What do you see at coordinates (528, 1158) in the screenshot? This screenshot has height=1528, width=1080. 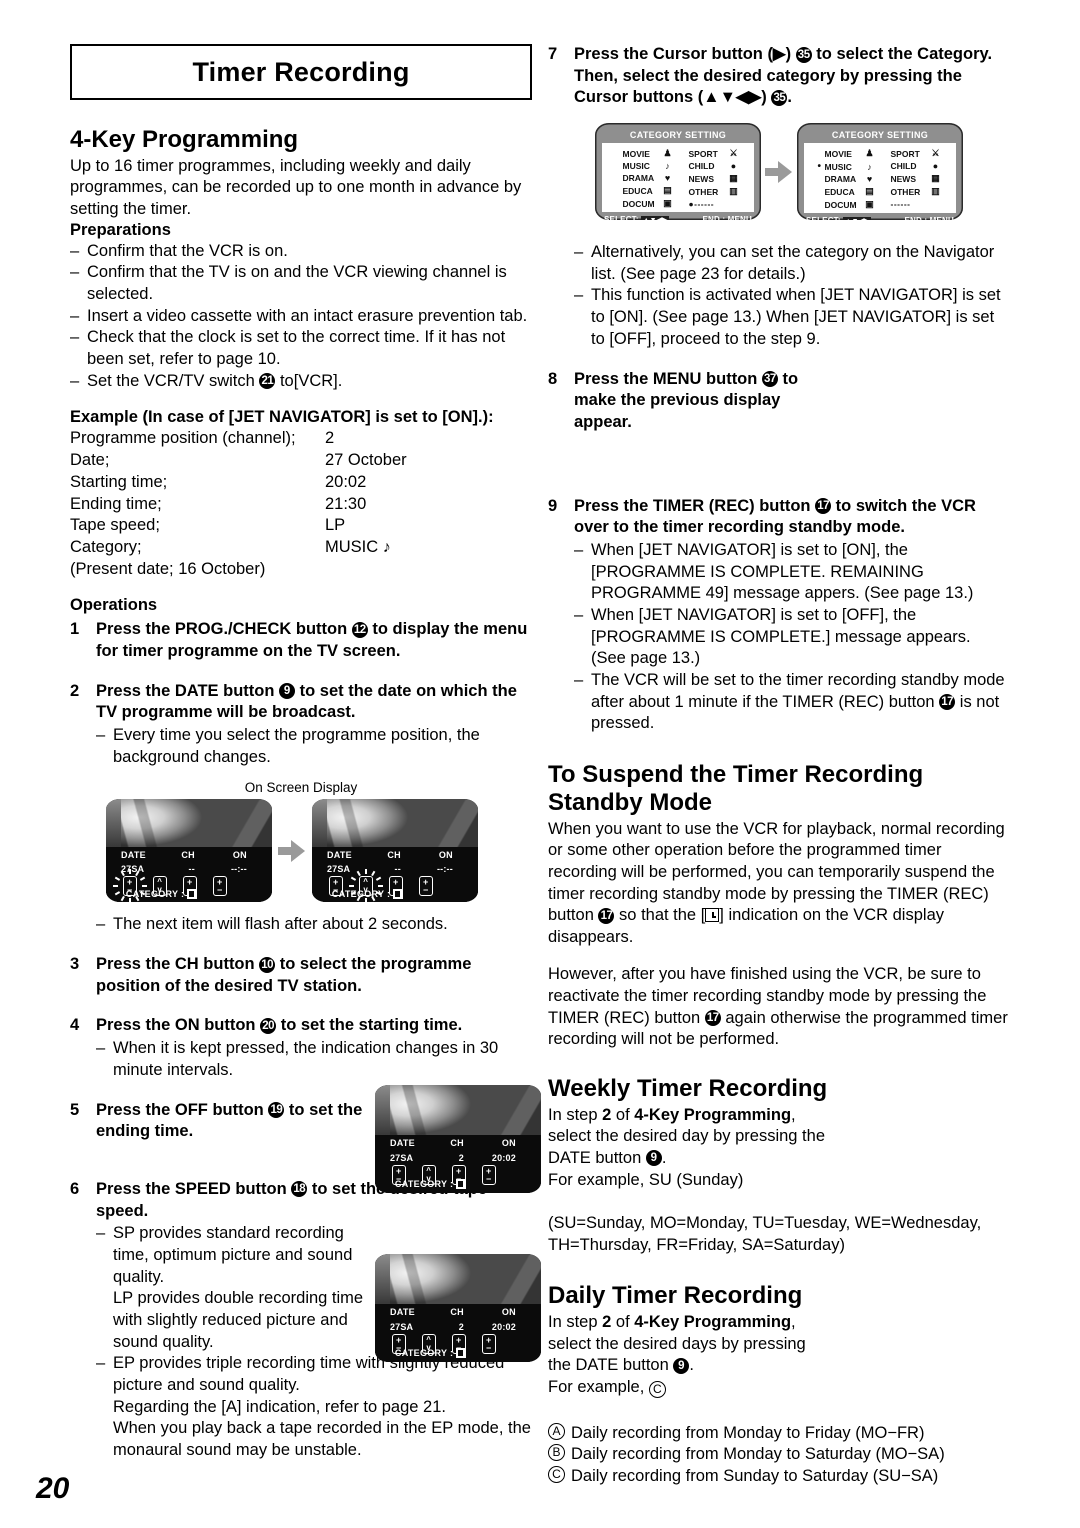 I see `osd-value-off: 21:30` at bounding box center [528, 1158].